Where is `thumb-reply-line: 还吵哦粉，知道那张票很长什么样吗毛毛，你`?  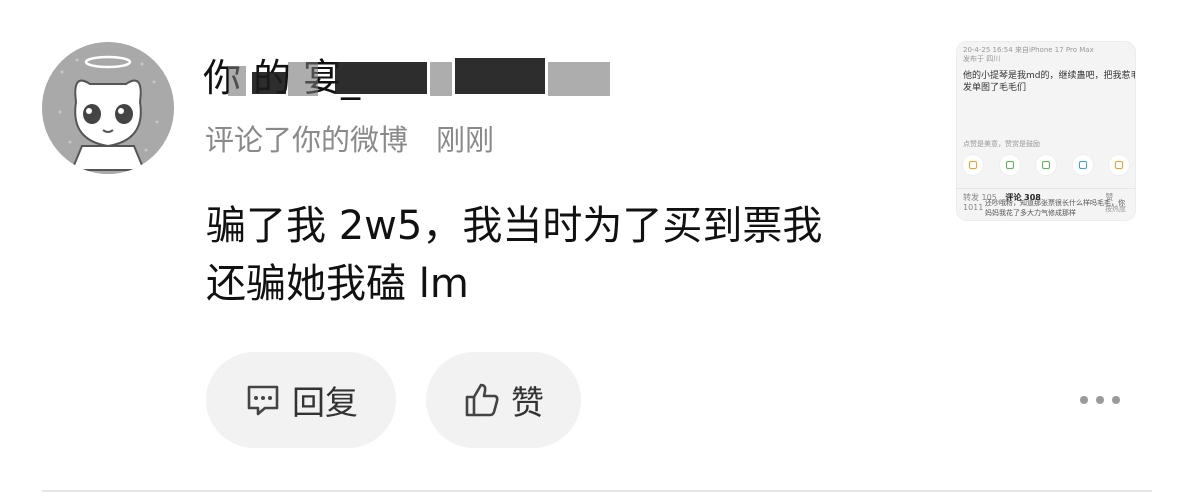 thumb-reply-line: 还吵哦粉，知道那张票很长什么样吗毛毛，你 is located at coordinates (1055, 203).